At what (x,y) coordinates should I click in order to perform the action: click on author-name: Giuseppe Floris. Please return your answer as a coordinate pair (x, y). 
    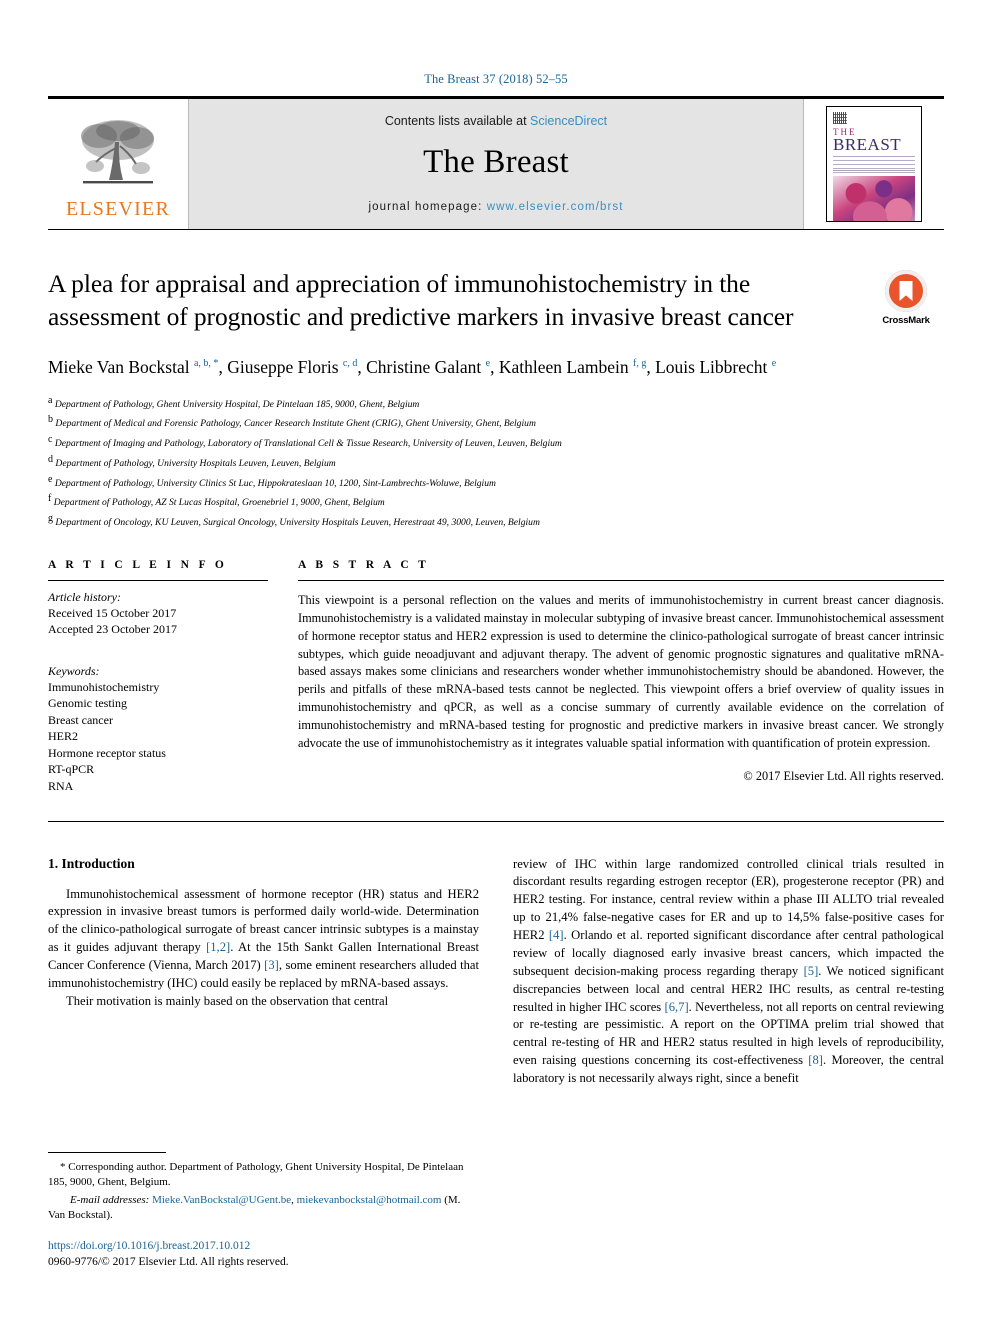
    Looking at the image, I should click on (285, 367).